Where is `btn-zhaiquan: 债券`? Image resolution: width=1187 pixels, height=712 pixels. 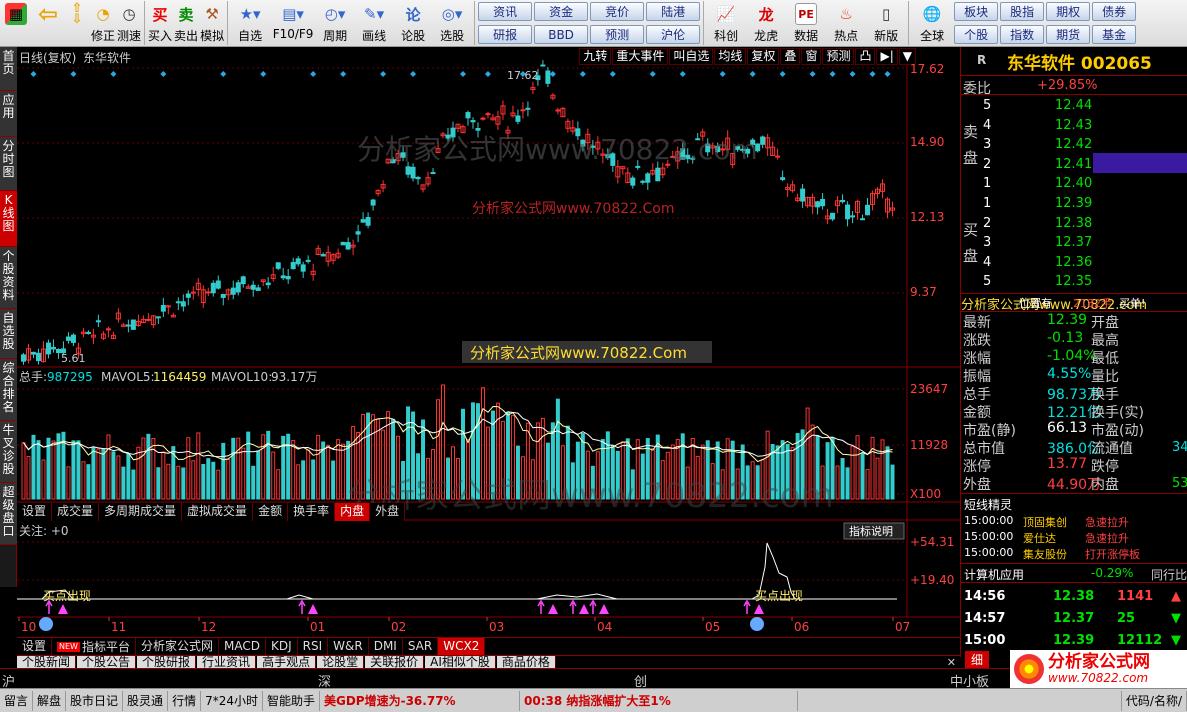
btn-zhaiquan: 债券 is located at coordinates (1114, 11).